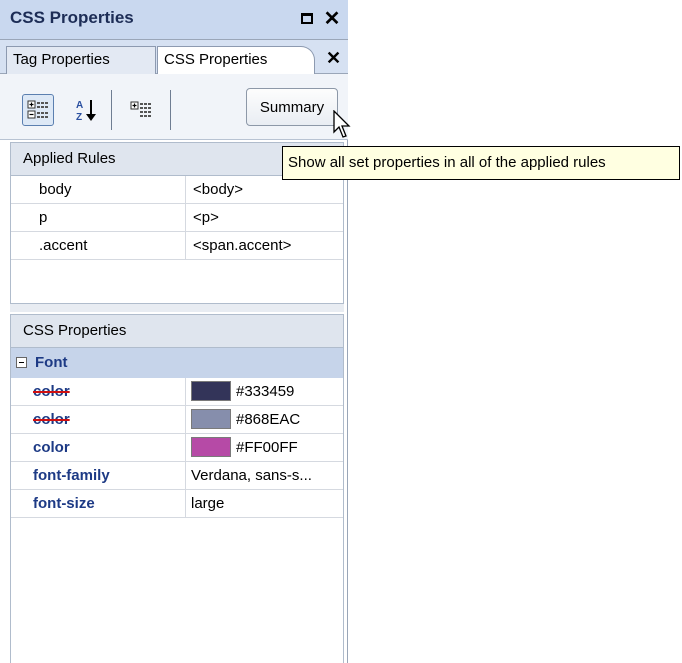  Describe the element at coordinates (81, 60) in the screenshot. I see `tab-tag-properties: Tag Properties` at that location.